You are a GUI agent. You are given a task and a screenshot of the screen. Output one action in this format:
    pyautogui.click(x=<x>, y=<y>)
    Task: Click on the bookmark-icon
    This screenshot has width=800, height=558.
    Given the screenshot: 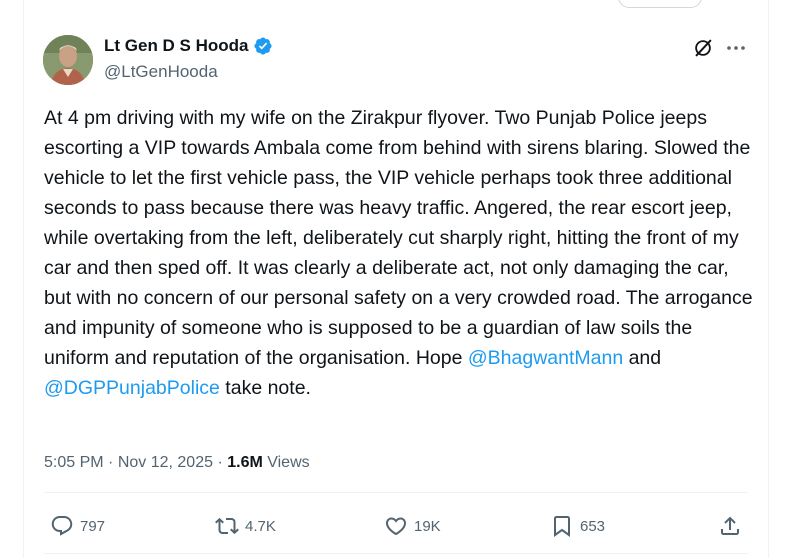 What is the action you would take?
    pyautogui.click(x=562, y=526)
    